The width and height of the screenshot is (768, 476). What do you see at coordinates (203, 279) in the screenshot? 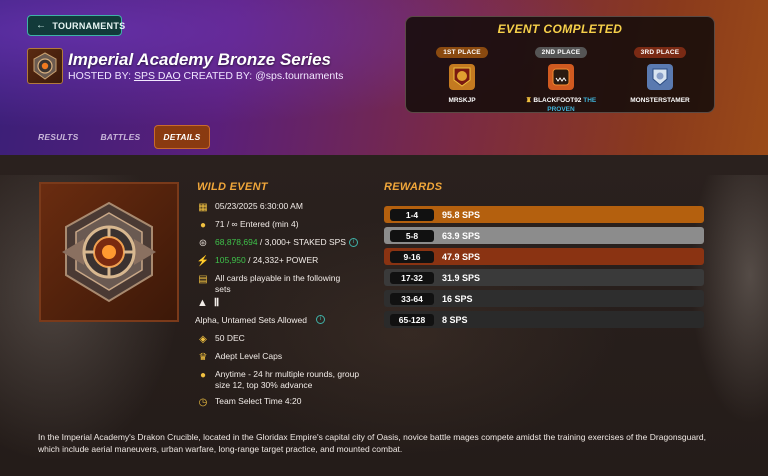
I see `cards-icon: ▤` at bounding box center [203, 279].